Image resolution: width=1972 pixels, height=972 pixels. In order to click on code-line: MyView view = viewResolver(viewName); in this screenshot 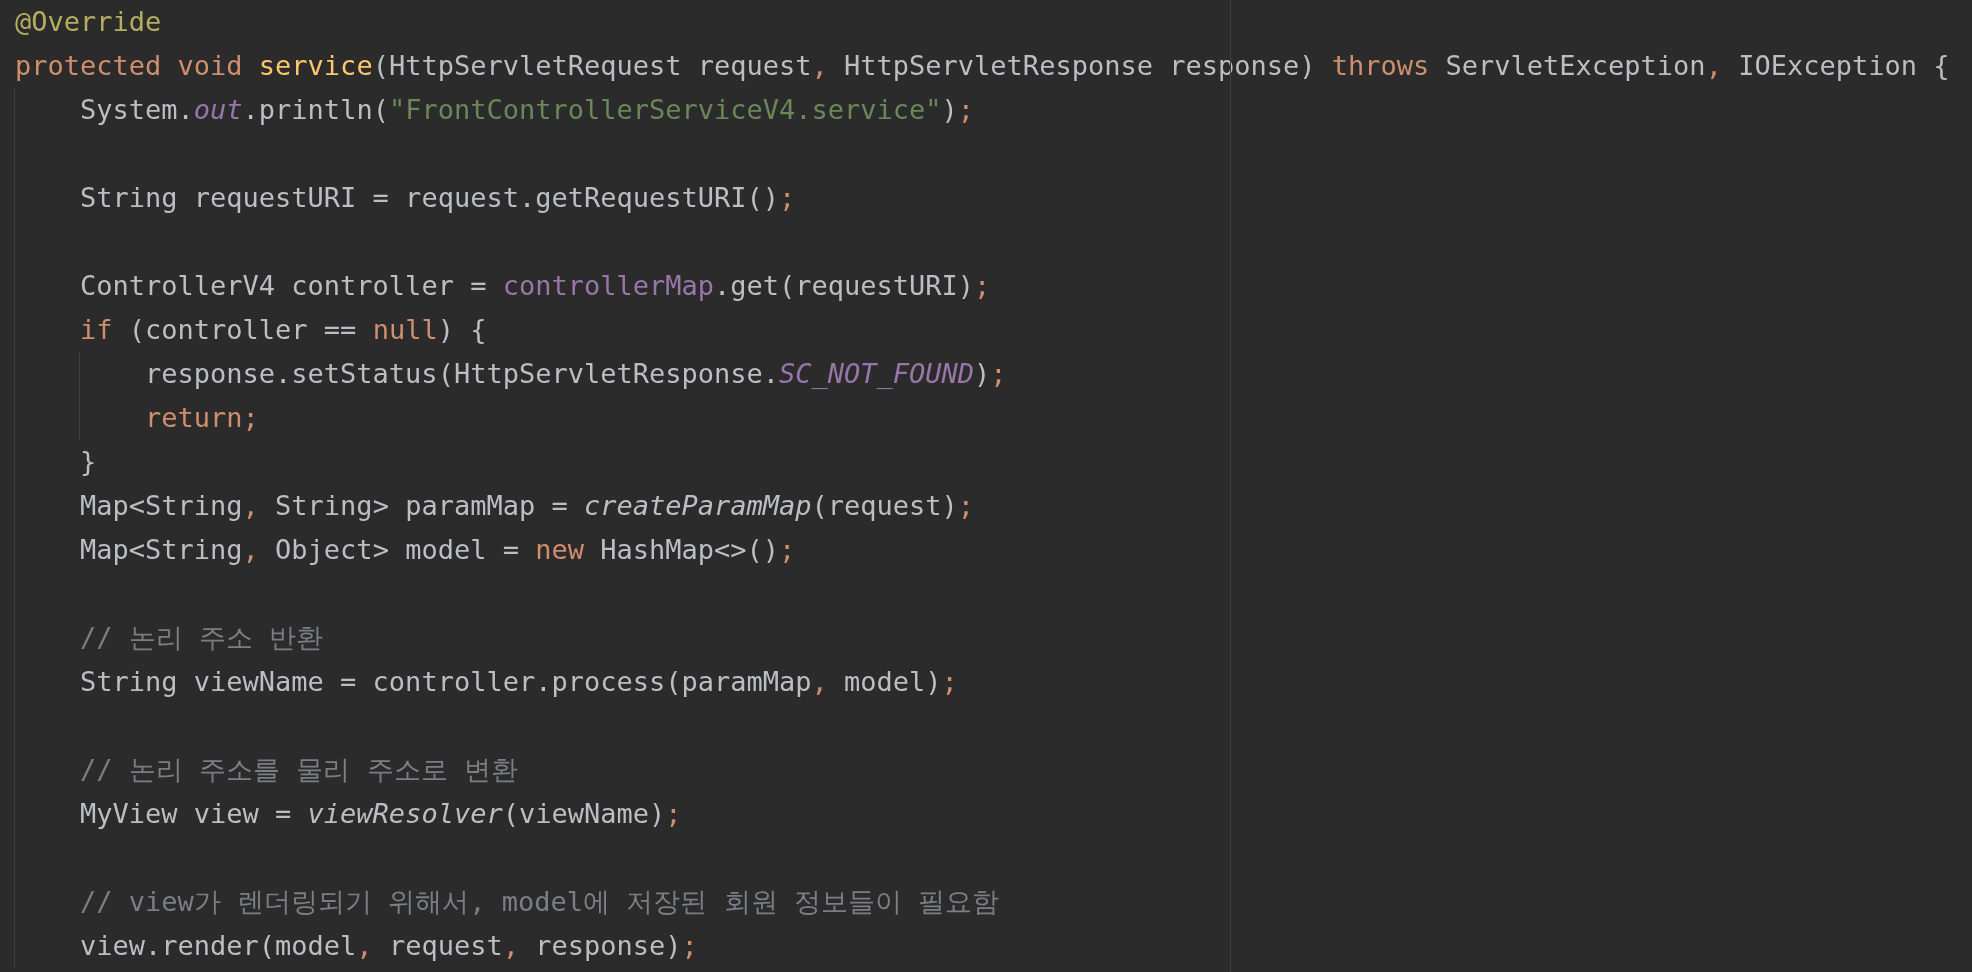, I will do `click(381, 814)`.